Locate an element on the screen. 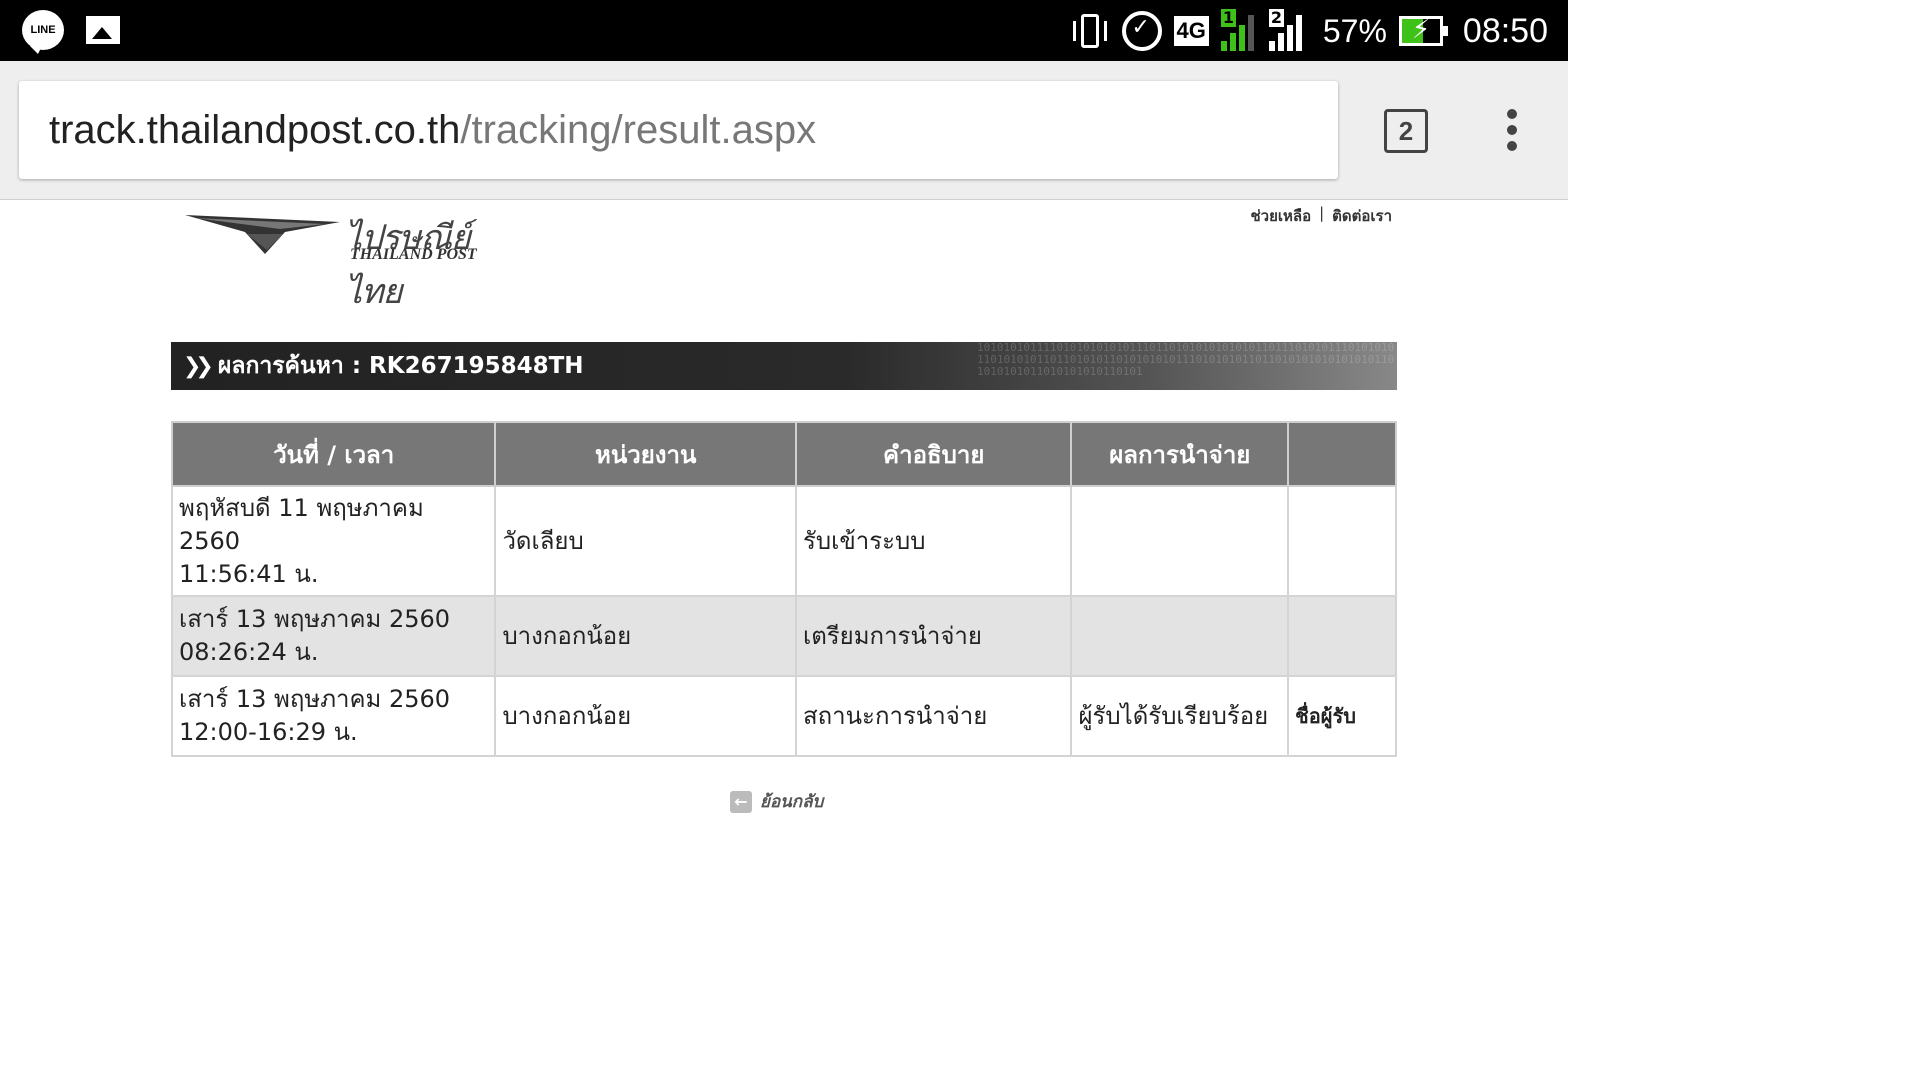 The height and width of the screenshot is (1080, 1920). header-extra is located at coordinates (1342, 454).